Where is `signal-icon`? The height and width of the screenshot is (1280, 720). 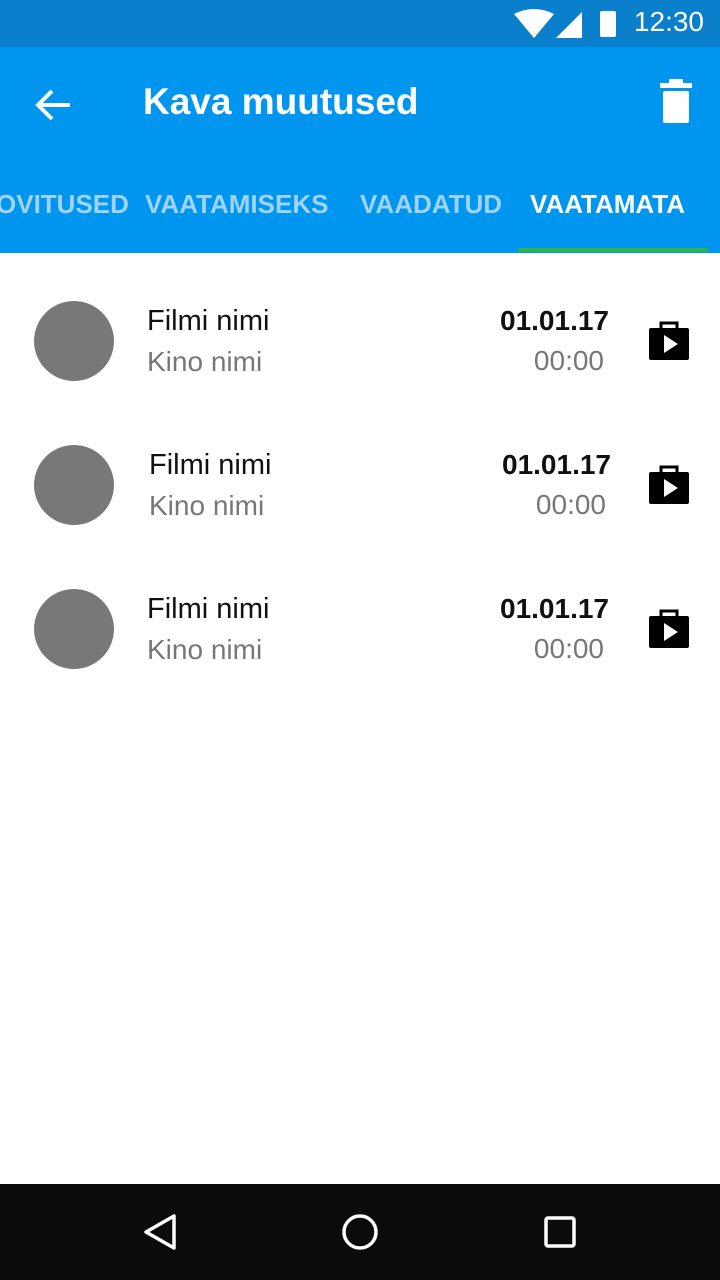
signal-icon is located at coordinates (569, 25).